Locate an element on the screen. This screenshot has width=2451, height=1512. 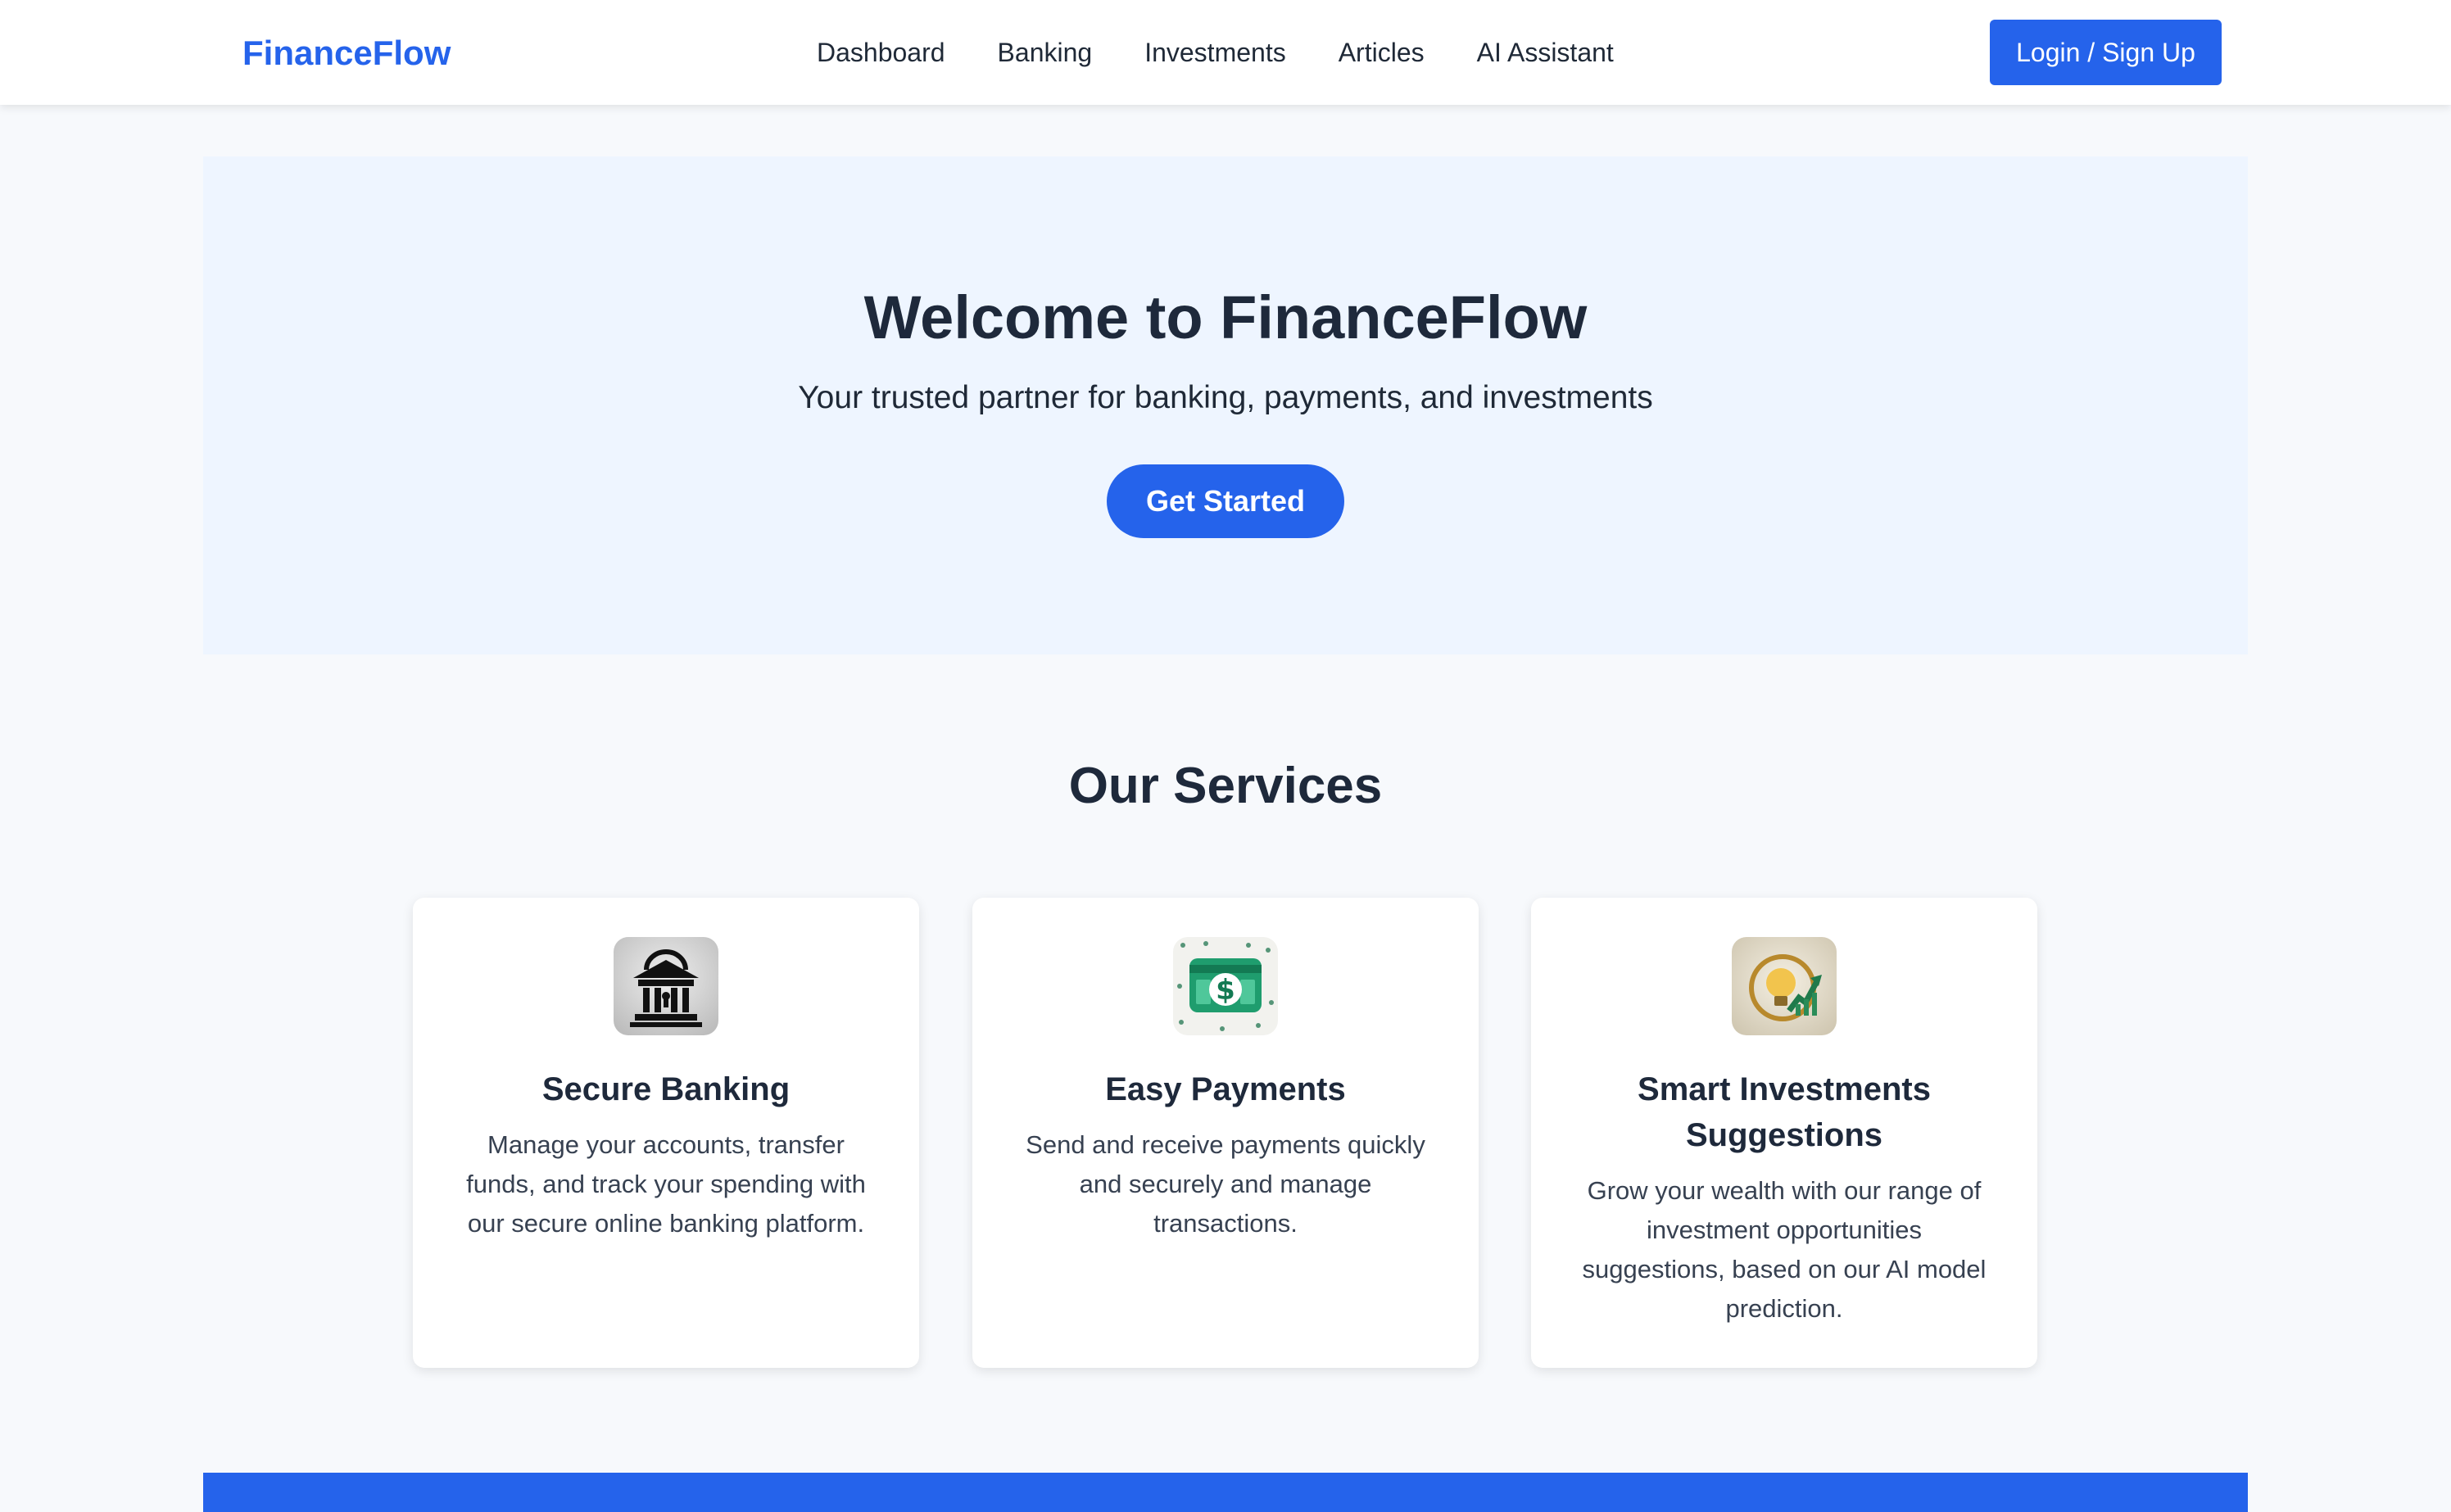
bank-icon is located at coordinates (666, 986).